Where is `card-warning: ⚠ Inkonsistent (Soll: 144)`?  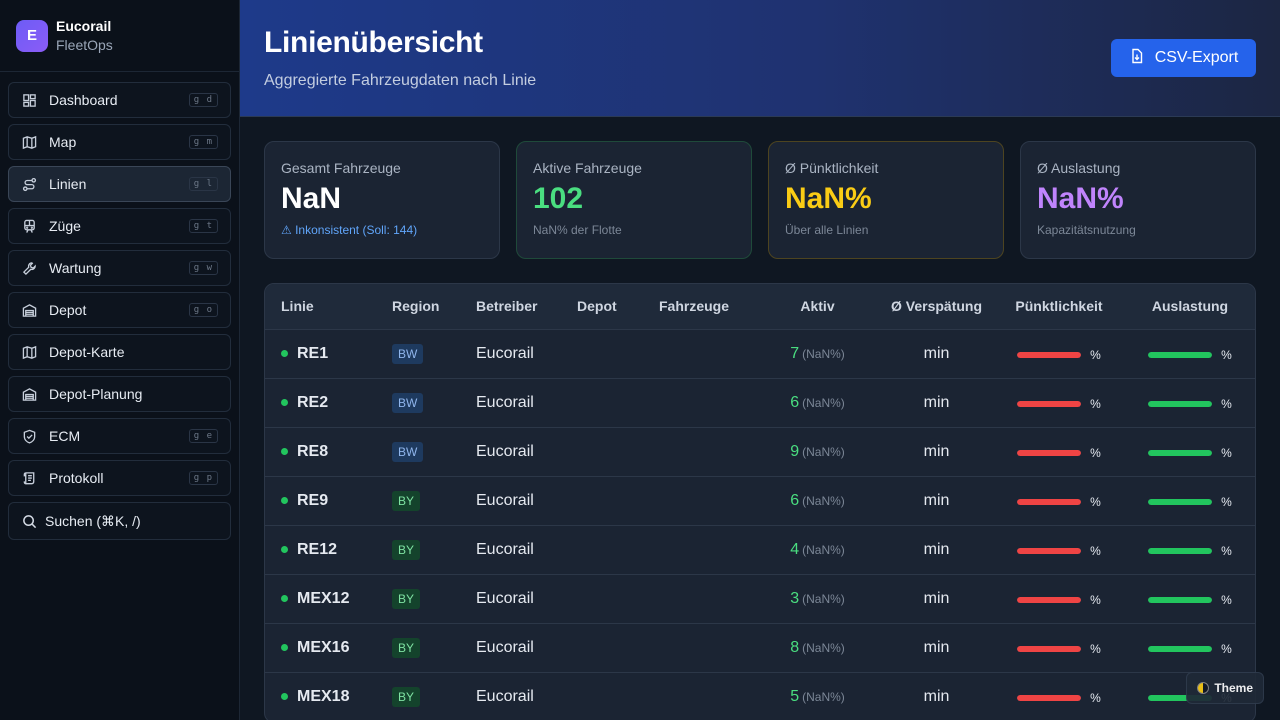
card-warning: ⚠ Inkonsistent (Soll: 144) is located at coordinates (349, 230).